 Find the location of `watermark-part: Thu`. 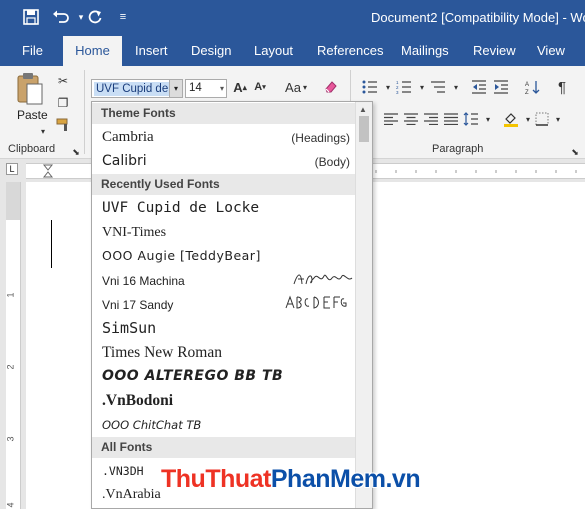

watermark-part: Thu is located at coordinates (183, 479).